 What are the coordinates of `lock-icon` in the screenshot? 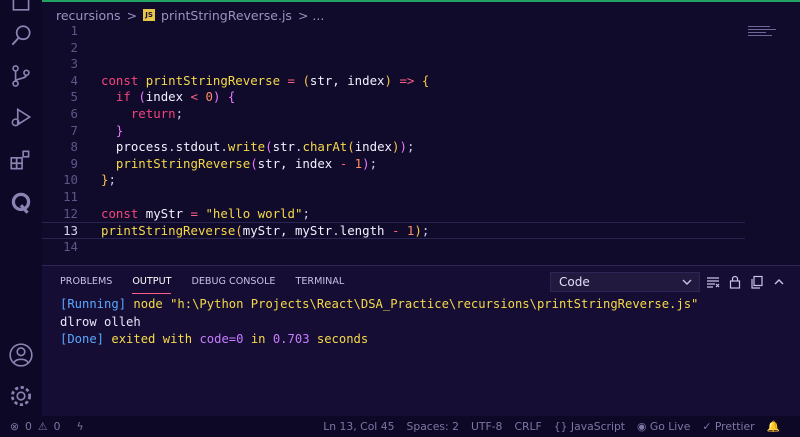 It's located at (735, 281).